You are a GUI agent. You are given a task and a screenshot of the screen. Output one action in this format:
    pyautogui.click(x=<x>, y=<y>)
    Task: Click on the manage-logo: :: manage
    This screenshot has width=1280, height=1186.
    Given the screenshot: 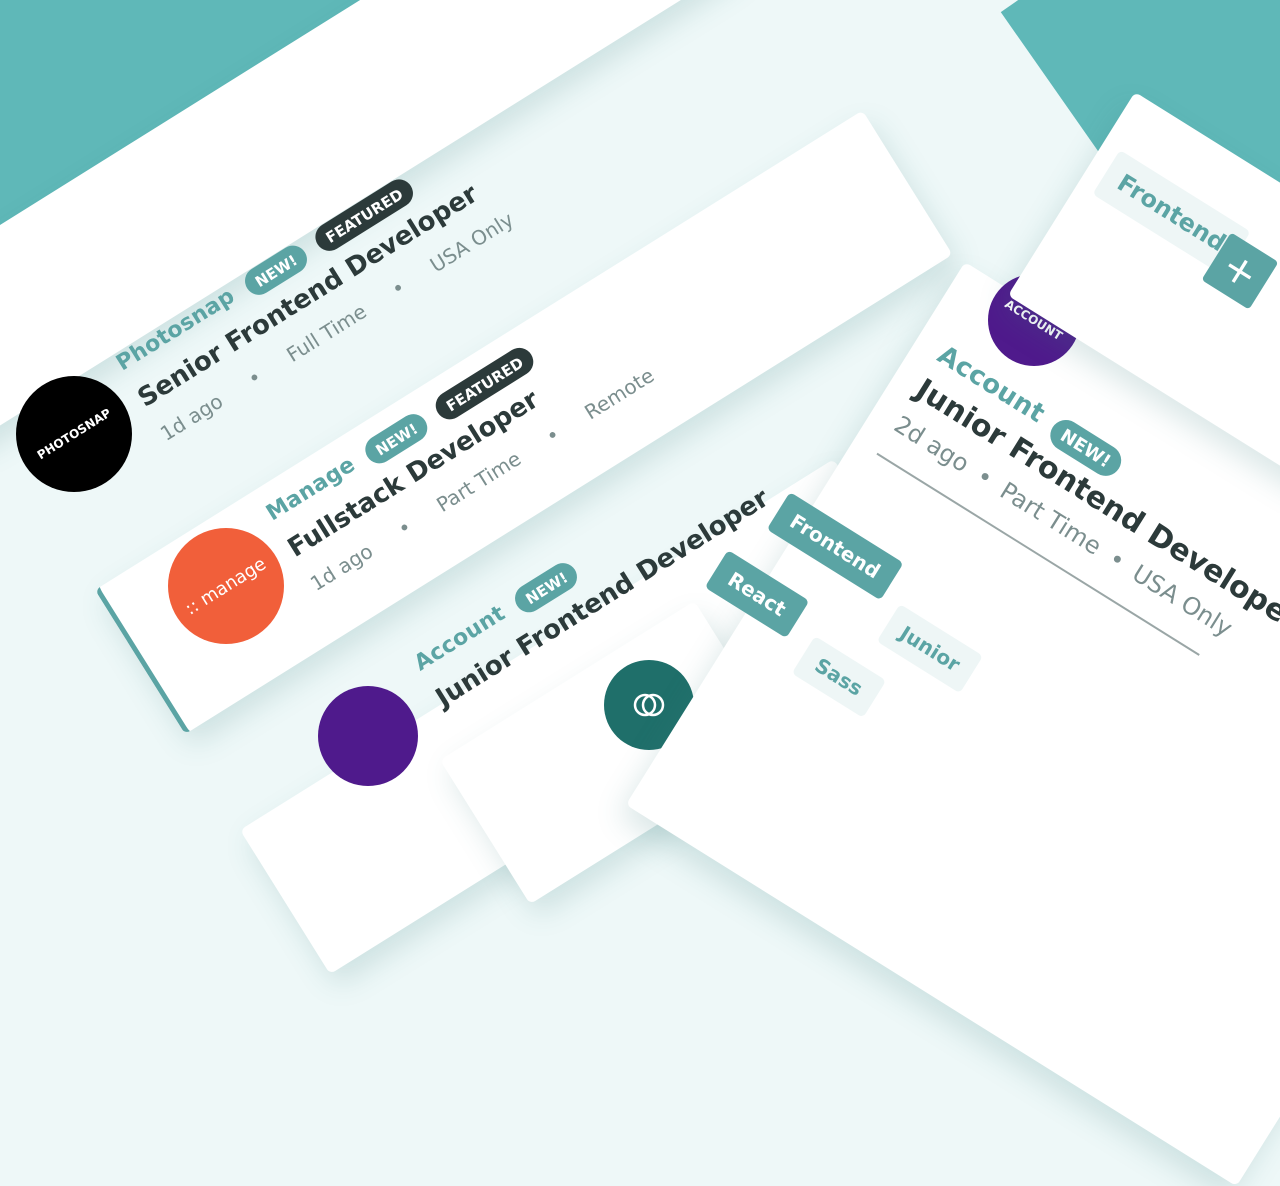 What is the action you would take?
    pyautogui.click(x=226, y=586)
    